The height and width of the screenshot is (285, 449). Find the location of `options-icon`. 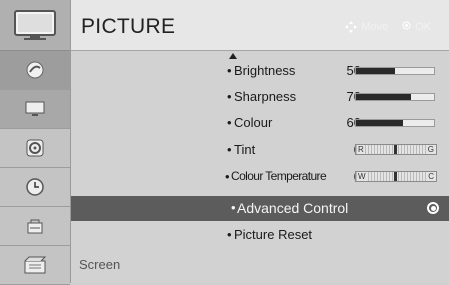

options-icon is located at coordinates (35, 265).